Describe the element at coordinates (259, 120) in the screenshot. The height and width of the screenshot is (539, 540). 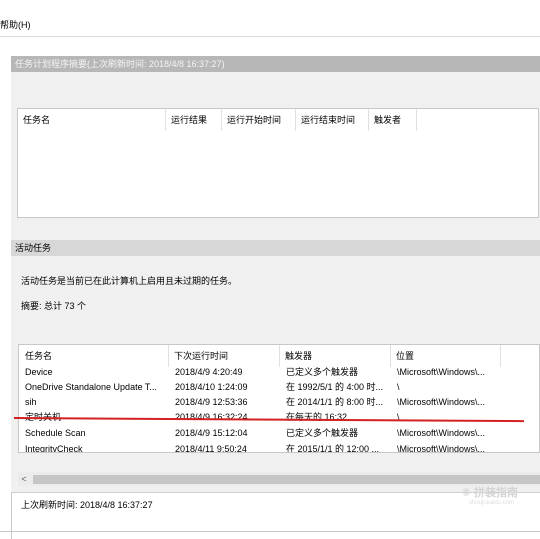
I see `summary-col-start: 运行开始时间` at that location.